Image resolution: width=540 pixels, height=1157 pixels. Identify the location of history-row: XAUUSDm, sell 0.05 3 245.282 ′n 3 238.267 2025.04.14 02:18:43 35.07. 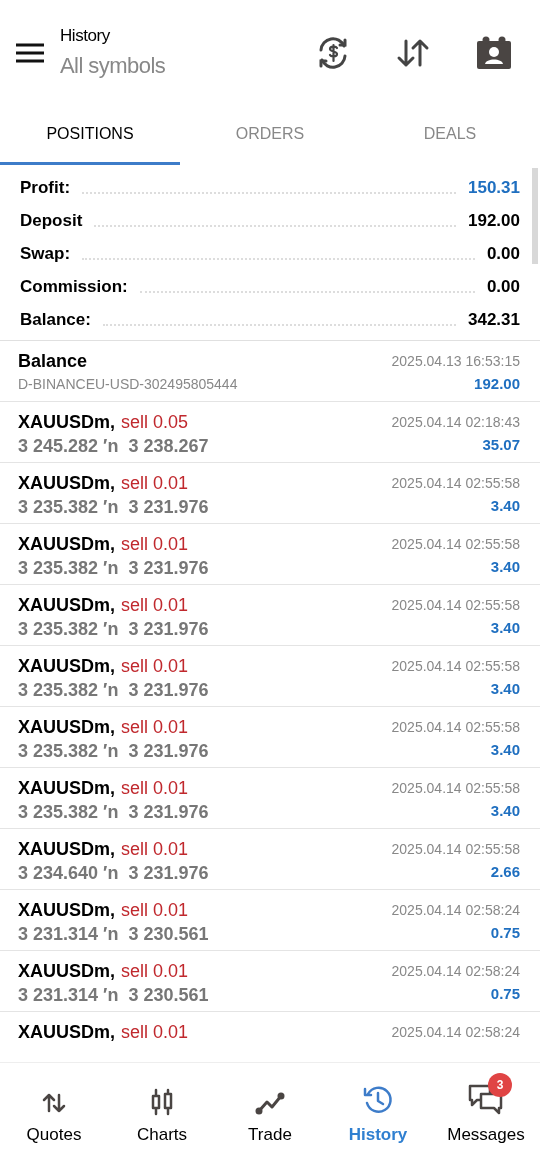
(270, 432).